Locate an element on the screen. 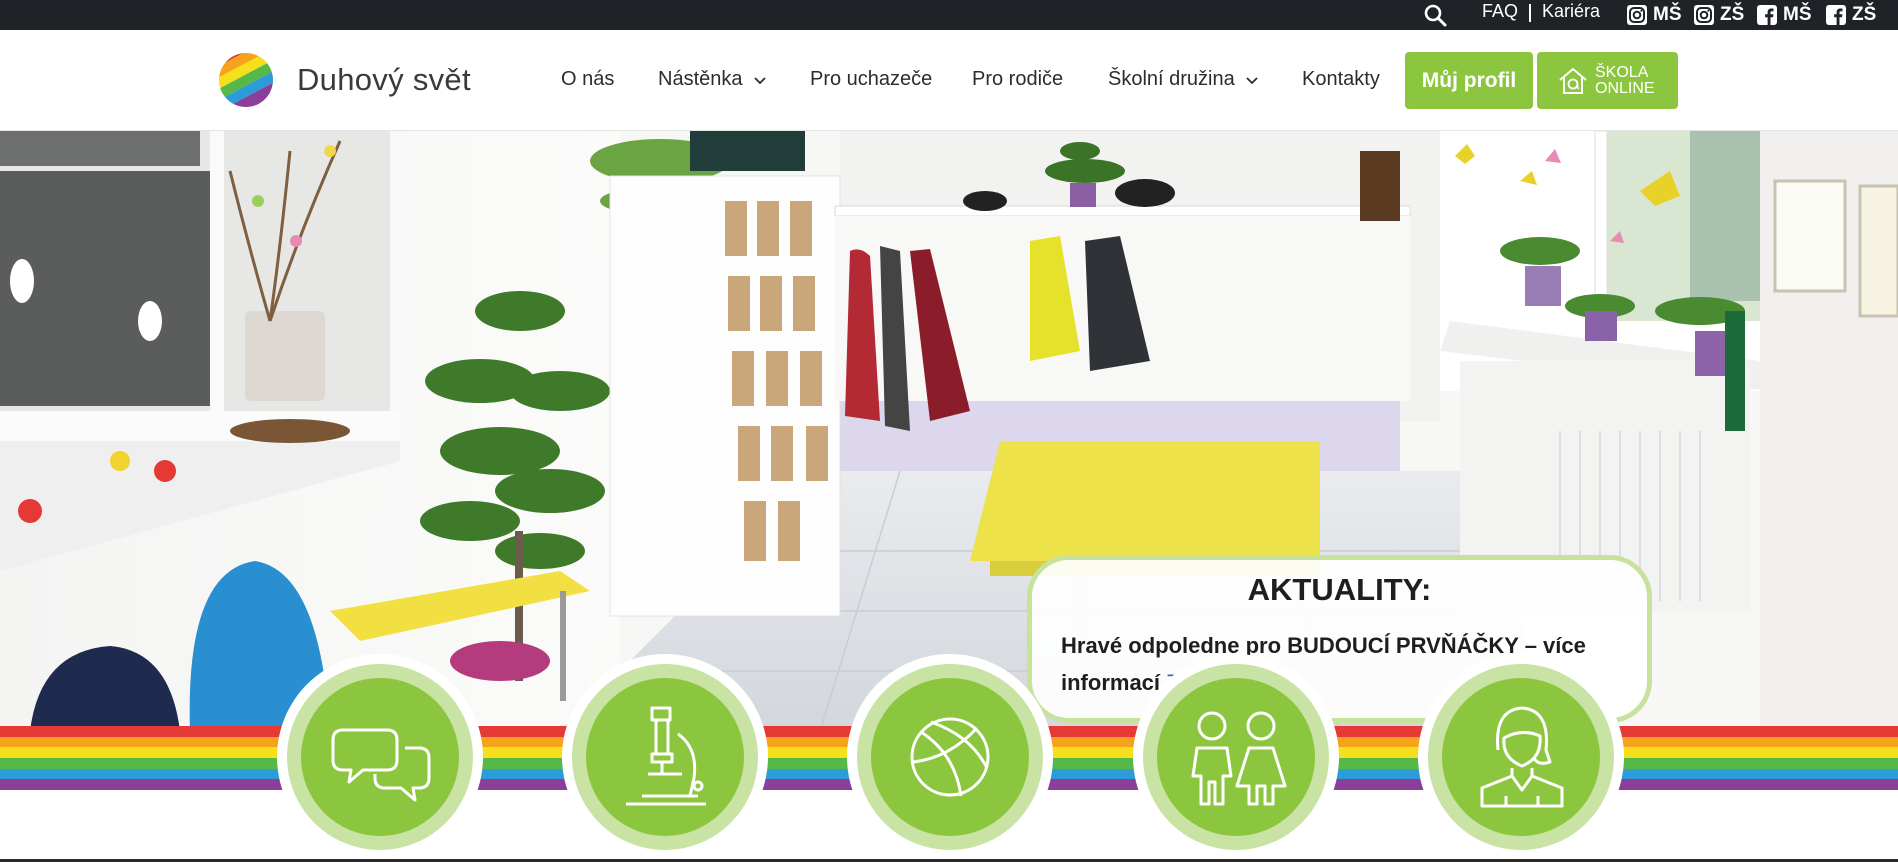 The image size is (1898, 862). nav-label: Nástěnka is located at coordinates (700, 79).